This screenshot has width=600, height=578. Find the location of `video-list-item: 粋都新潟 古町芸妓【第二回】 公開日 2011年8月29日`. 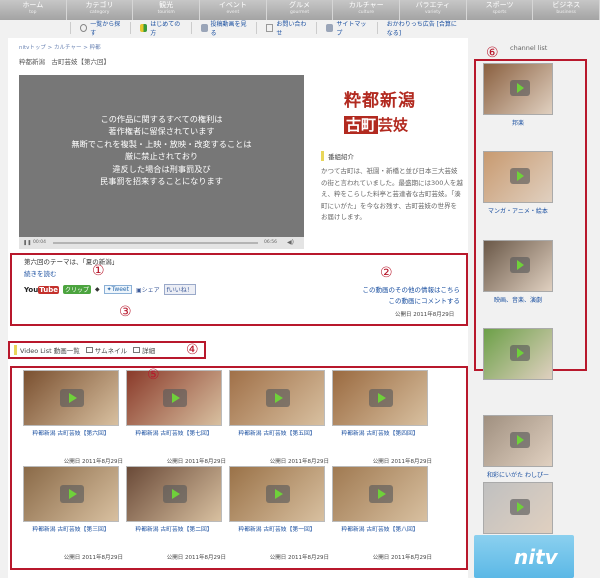

video-list-item: 粋都新潟 古町芸妓【第二回】 公開日 2011年8月29日 is located at coordinates (176, 513).